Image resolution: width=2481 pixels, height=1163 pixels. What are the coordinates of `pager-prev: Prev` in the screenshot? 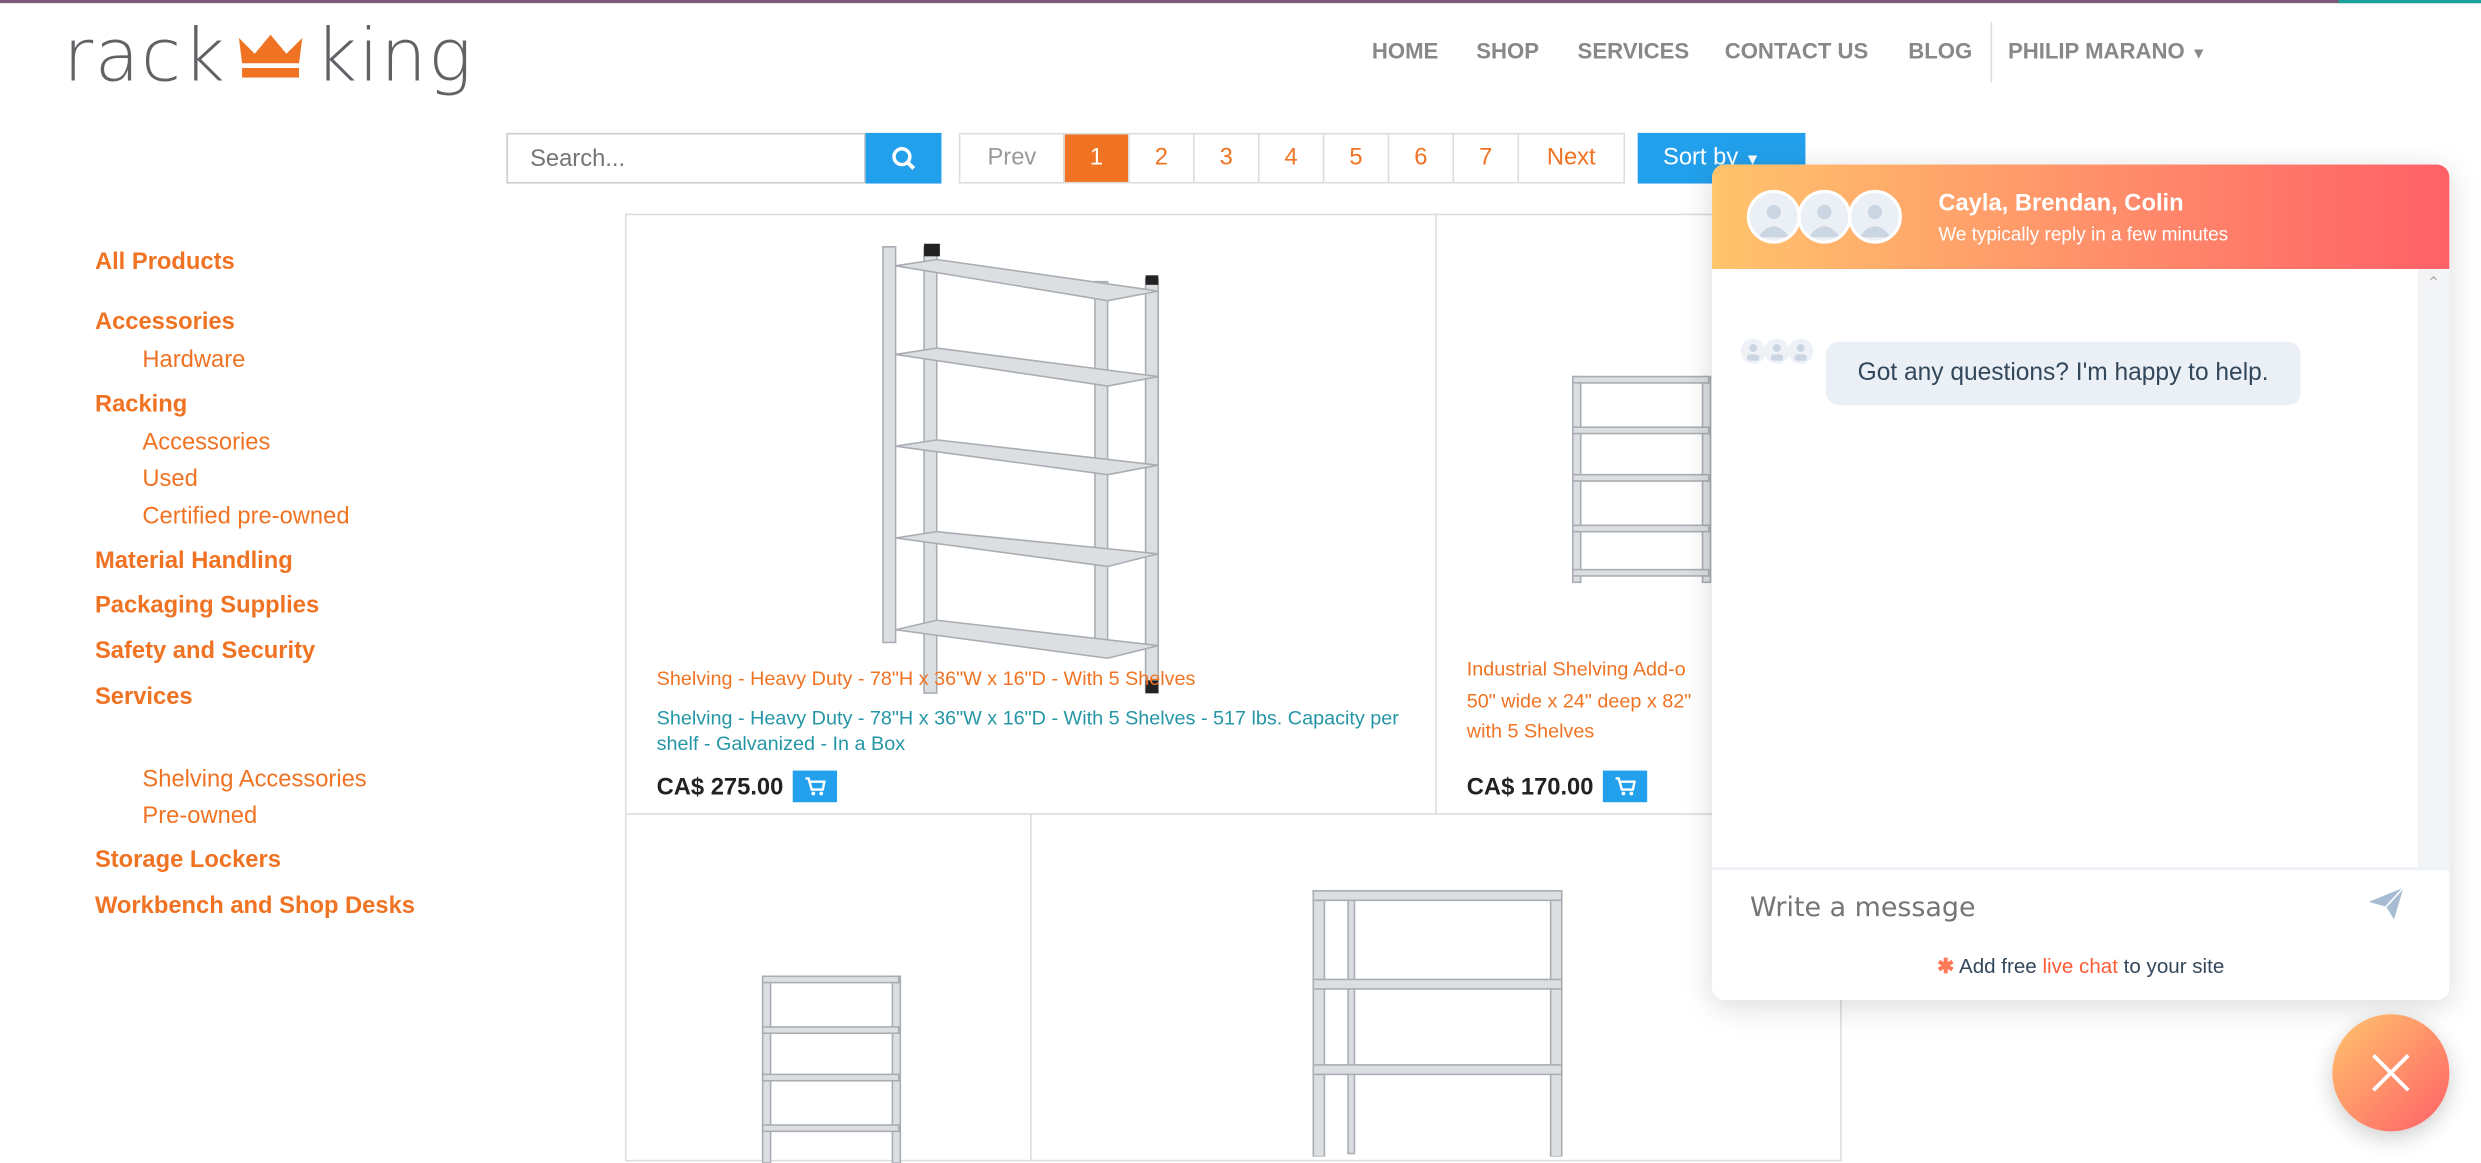 It's located at (1011, 157).